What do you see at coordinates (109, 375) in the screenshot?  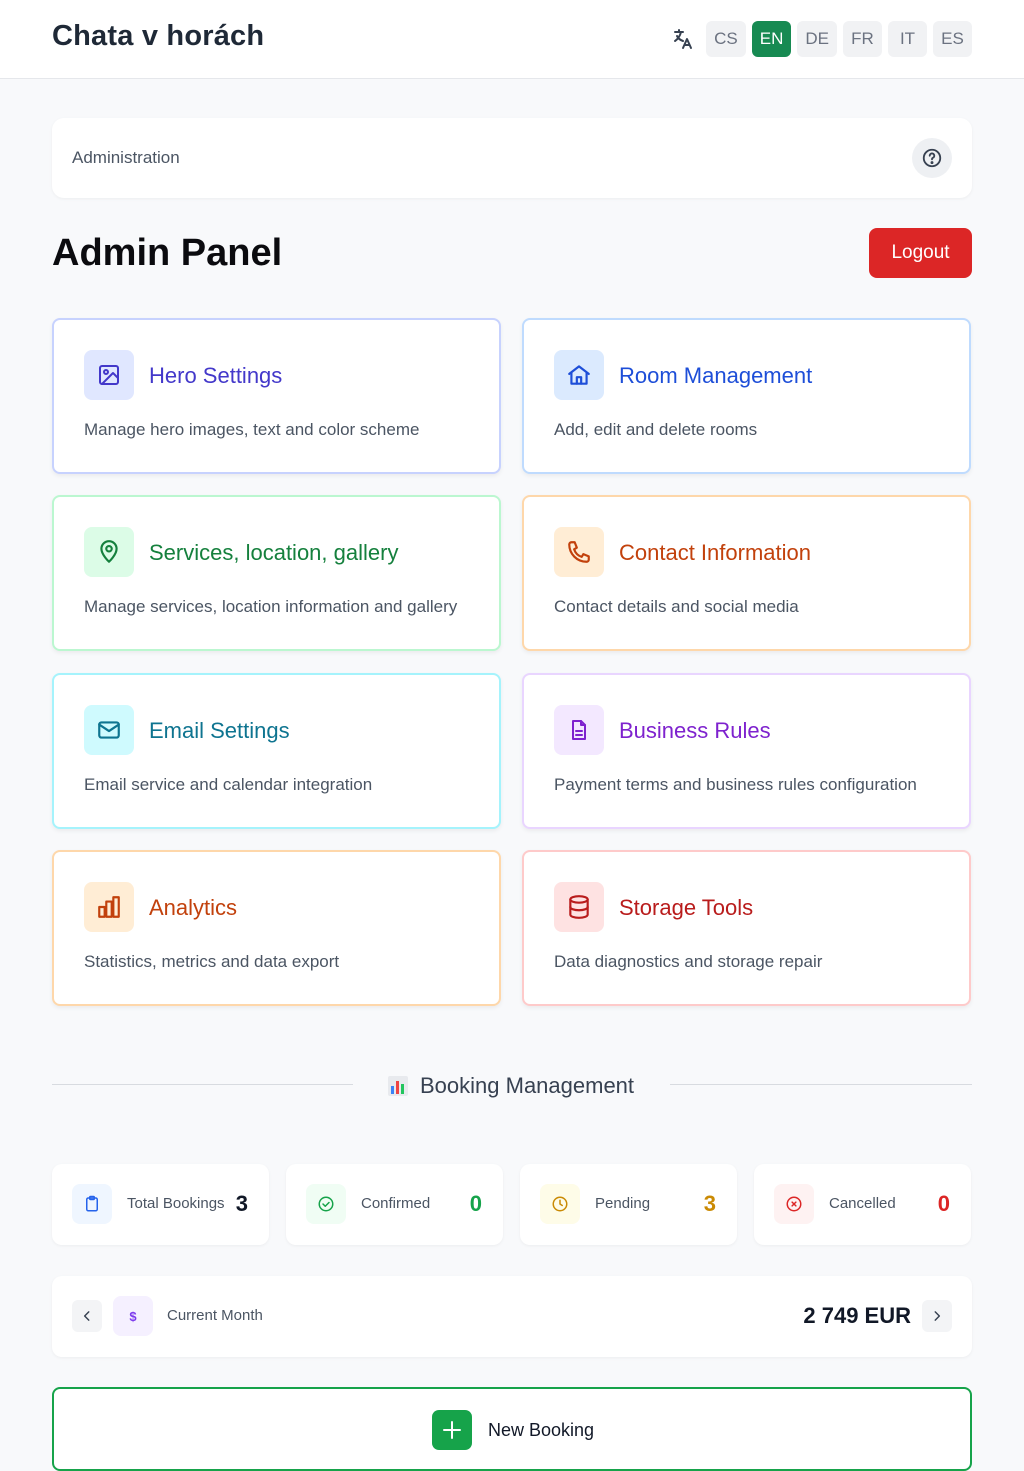 I see `image-icon` at bounding box center [109, 375].